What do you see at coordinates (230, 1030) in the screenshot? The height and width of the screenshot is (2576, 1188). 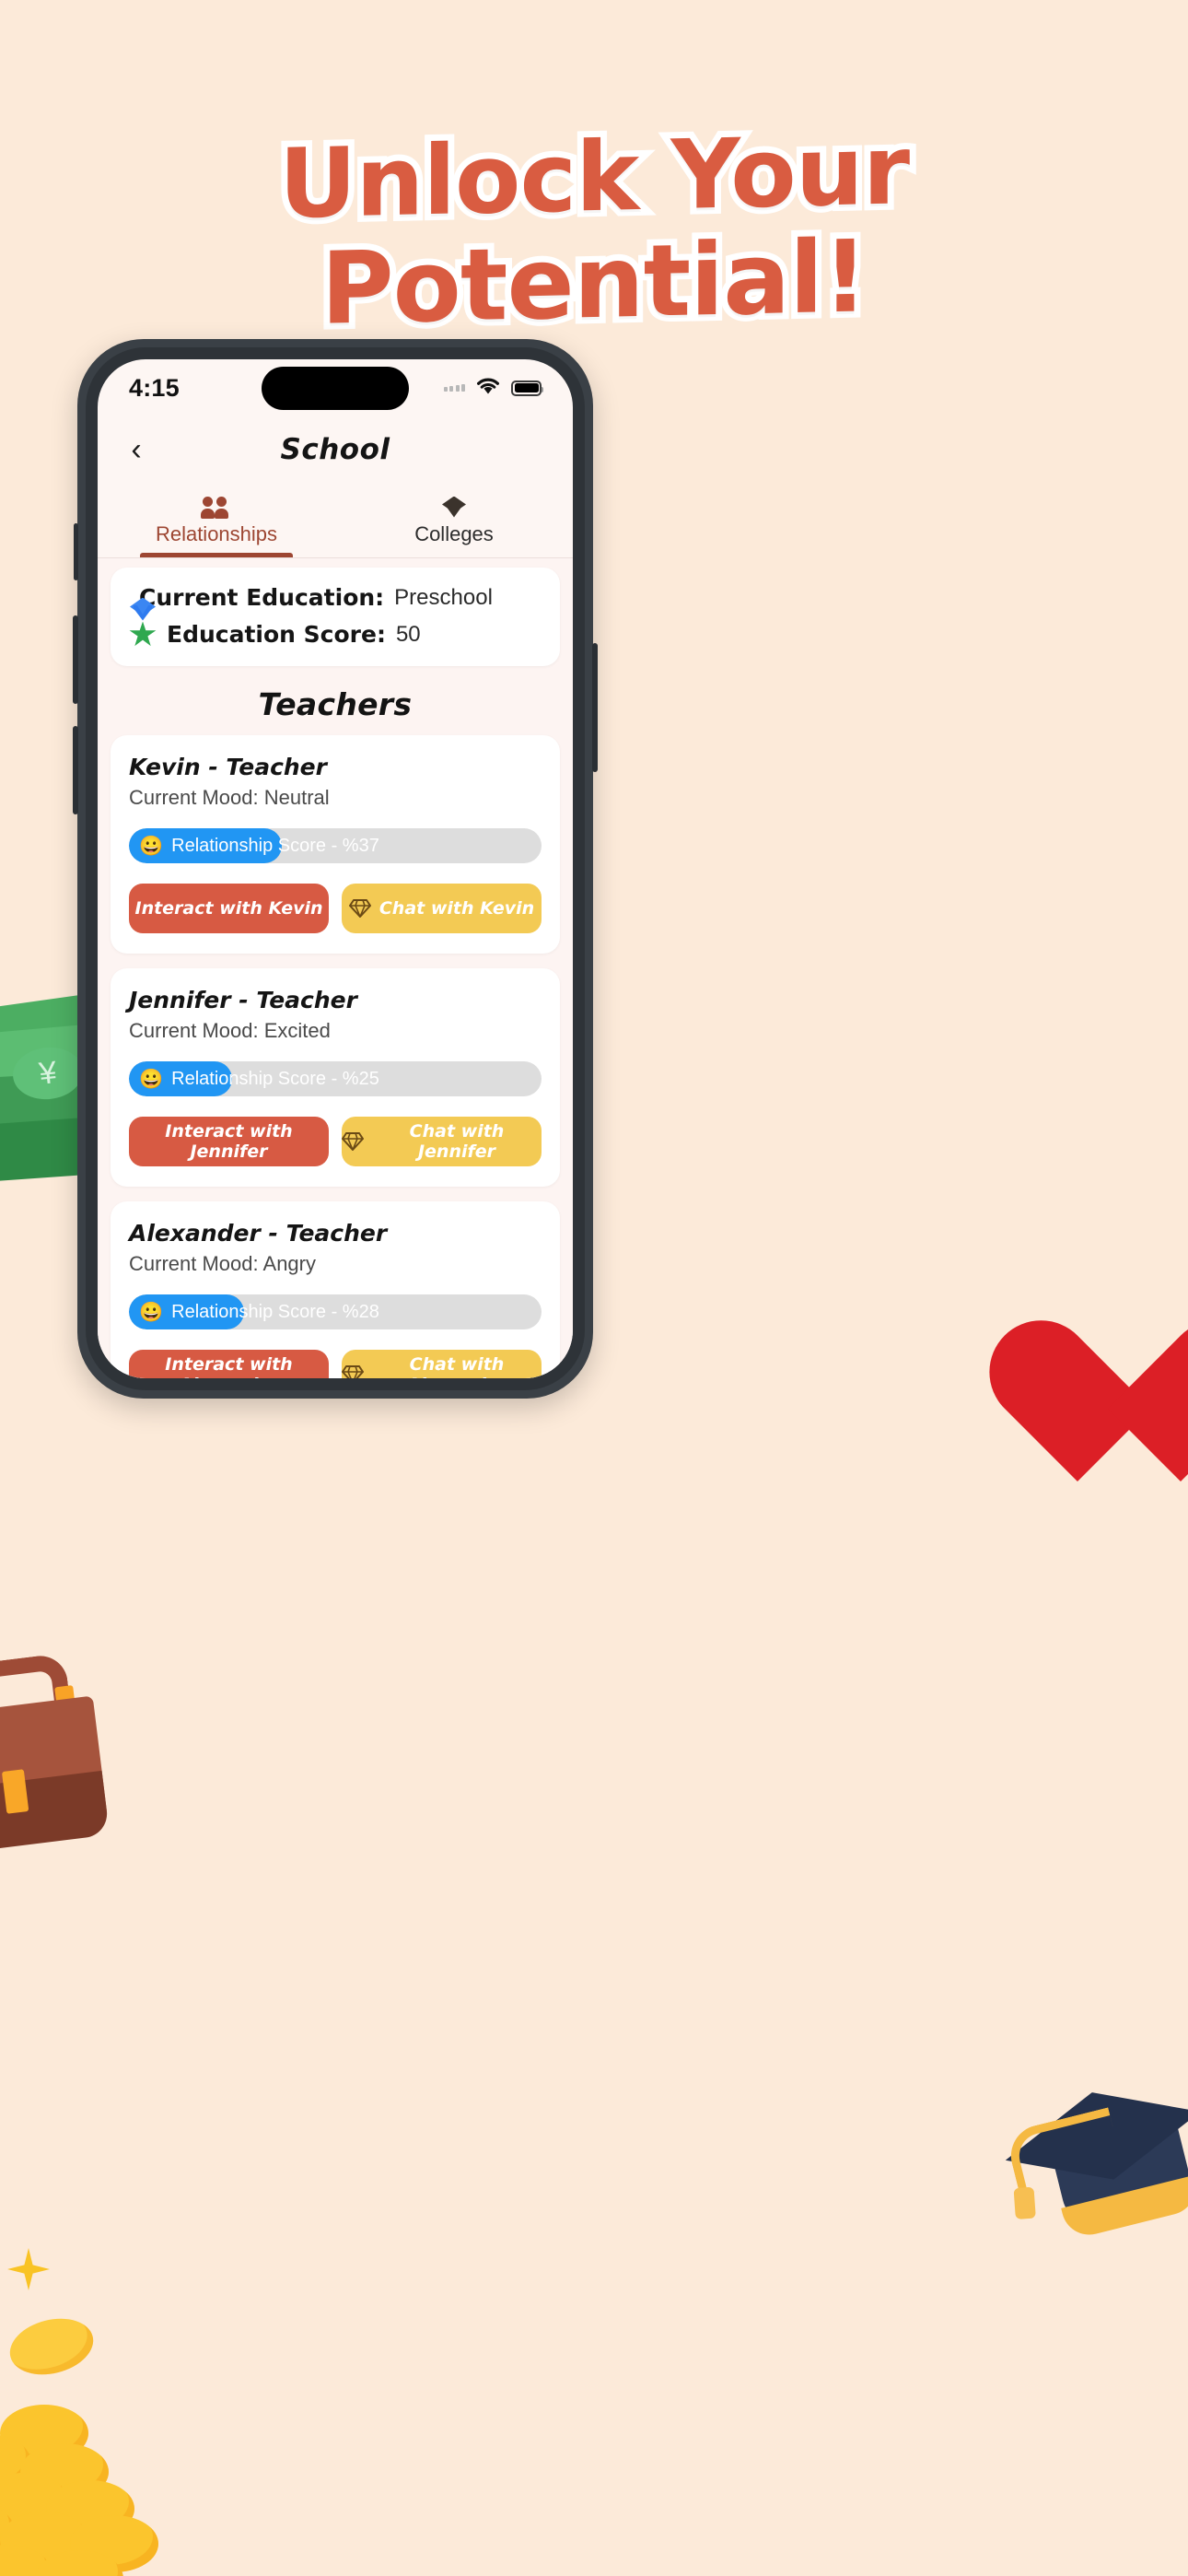 I see `teacher-mood: Current Mood: Excited` at bounding box center [230, 1030].